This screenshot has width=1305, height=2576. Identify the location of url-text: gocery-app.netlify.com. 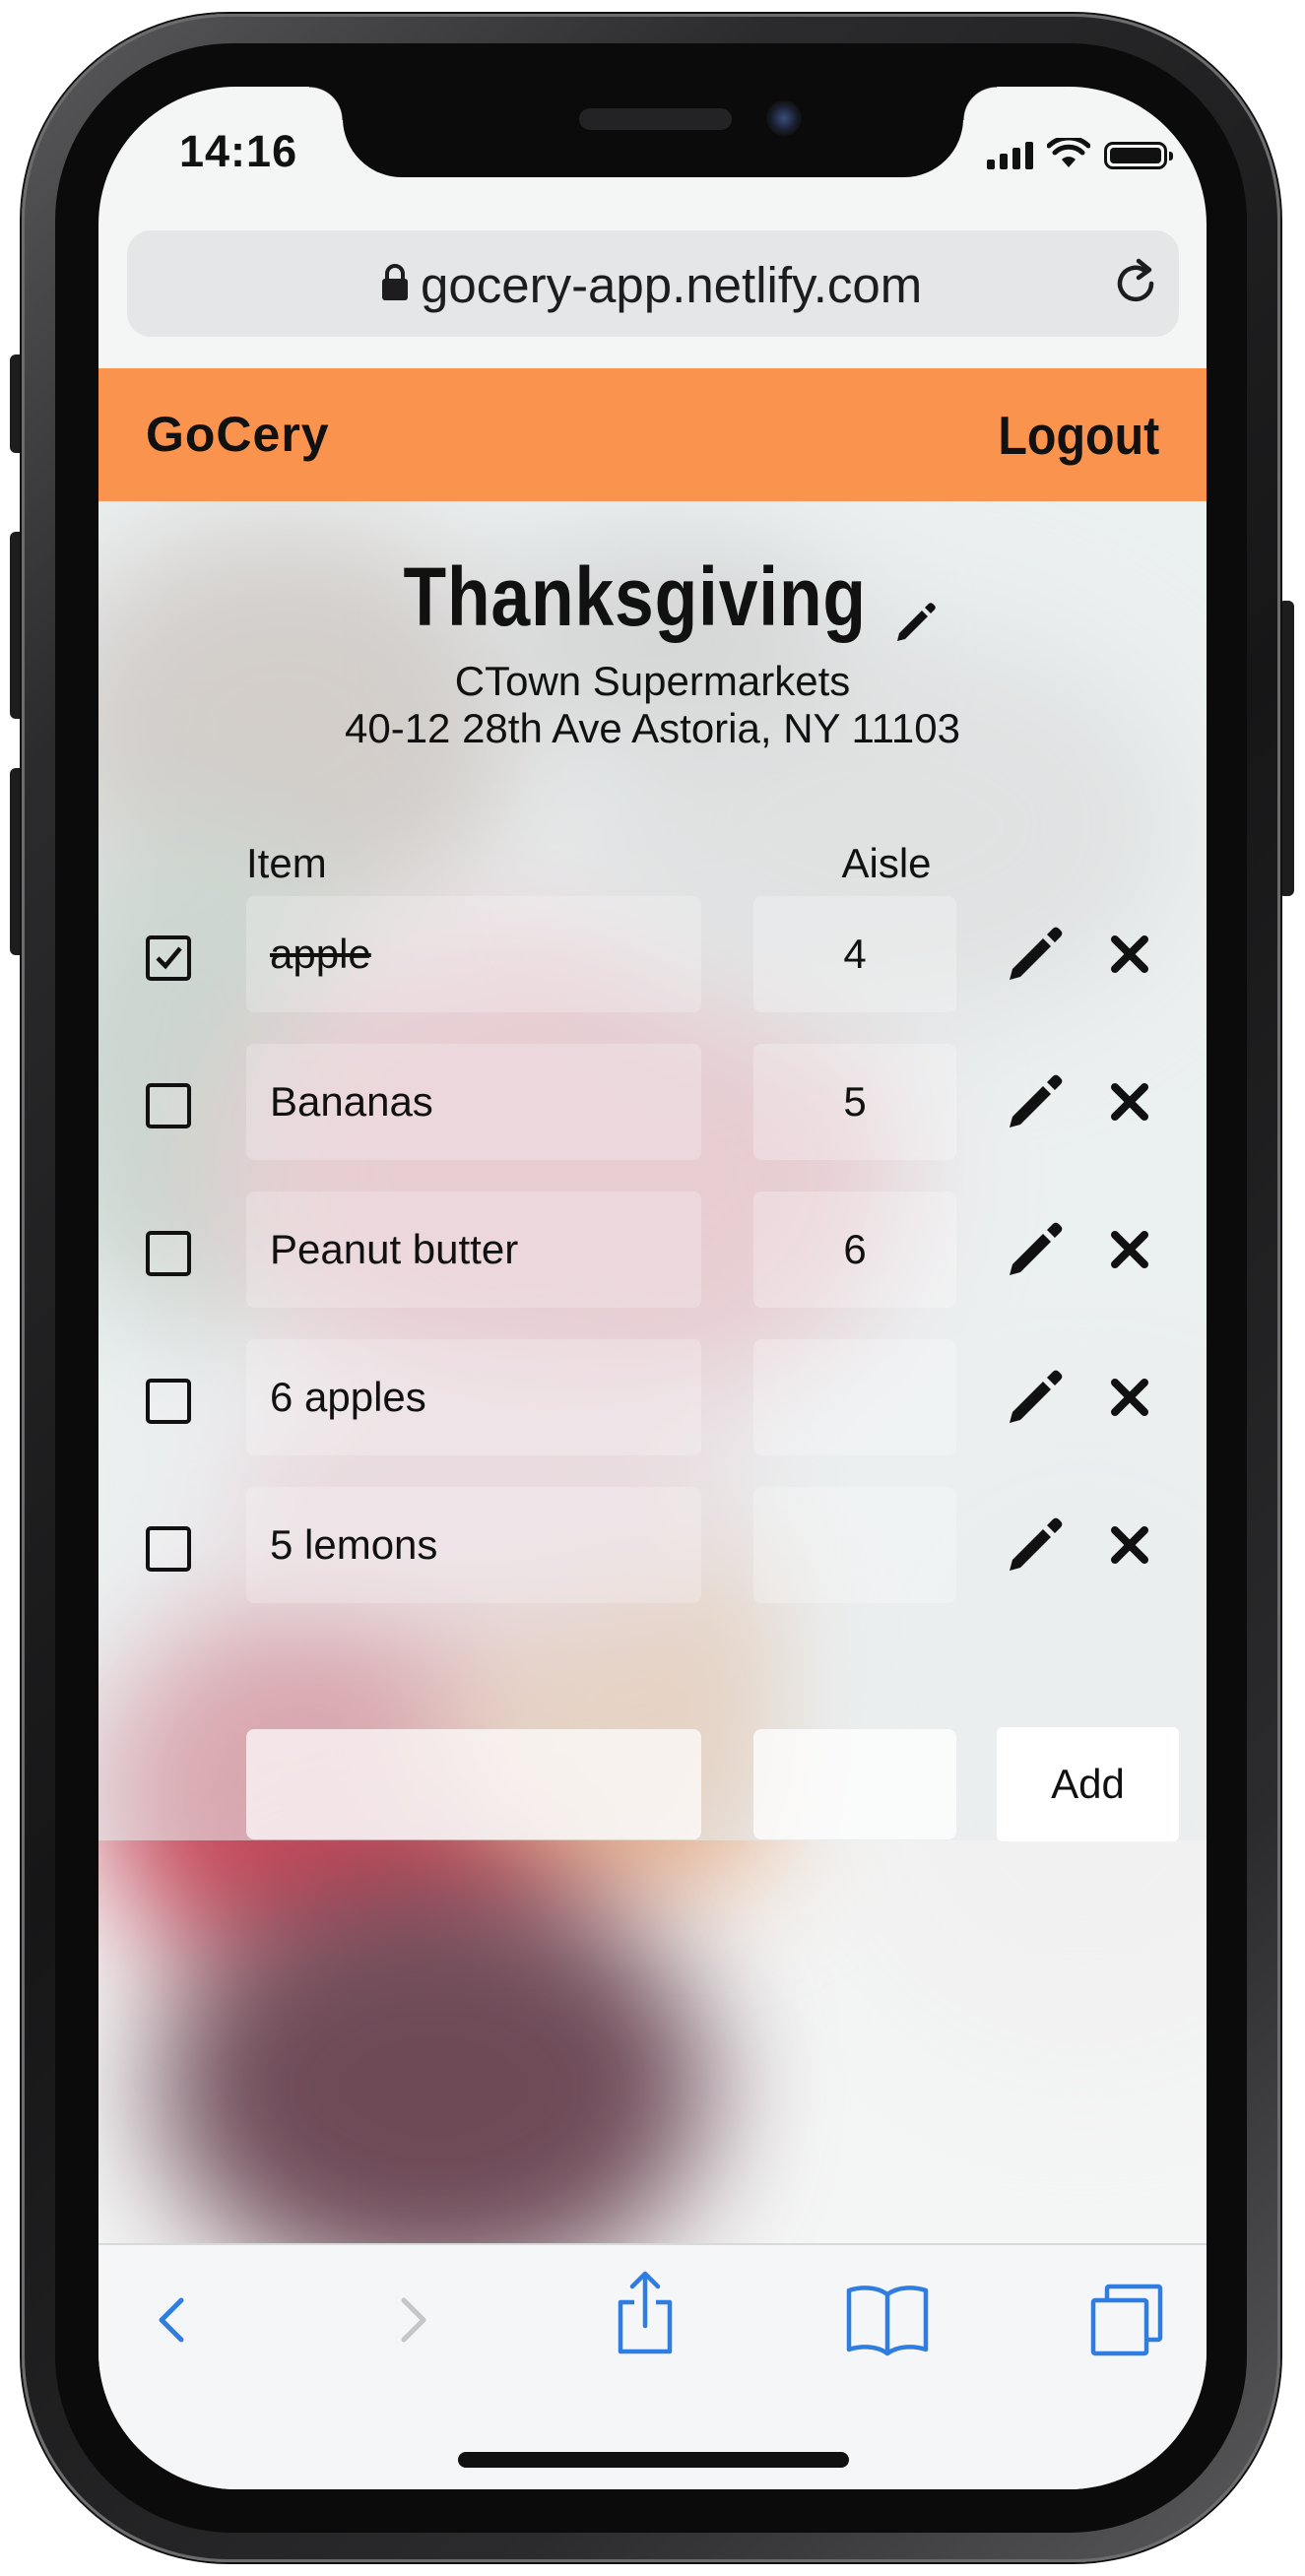
(671, 285).